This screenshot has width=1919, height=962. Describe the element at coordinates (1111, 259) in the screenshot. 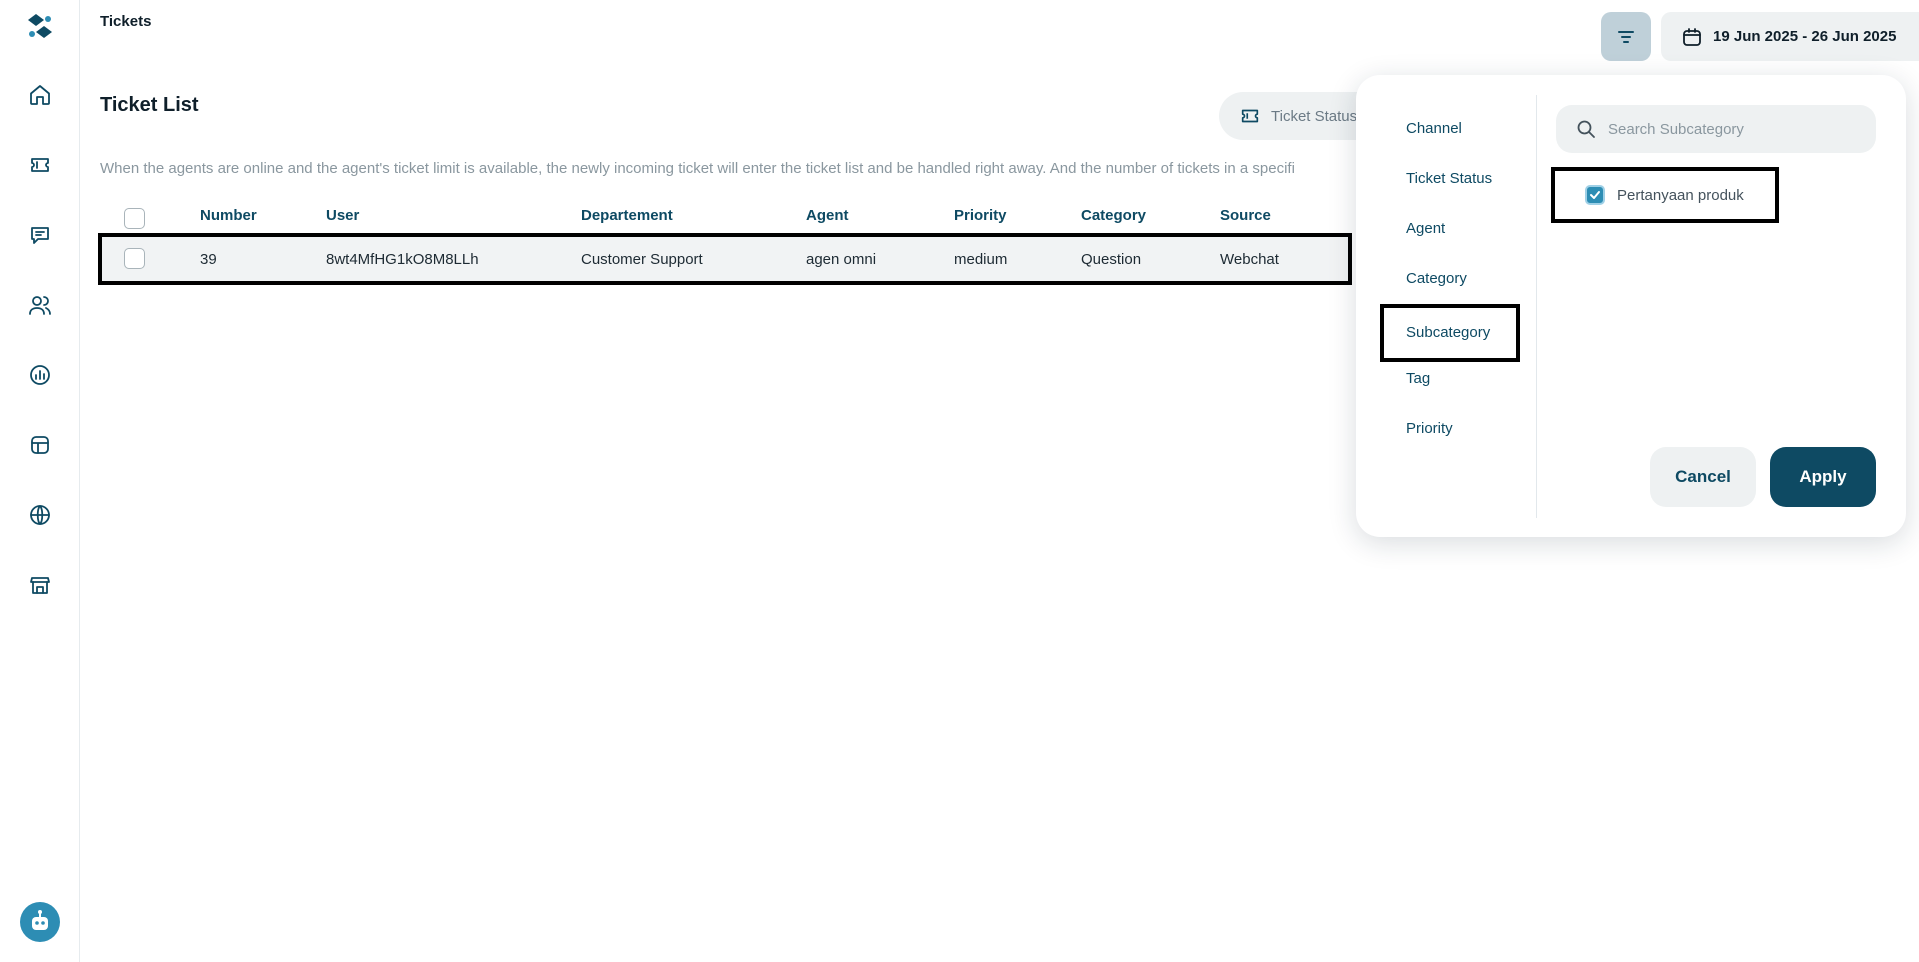

I see `cell-category: Question` at that location.